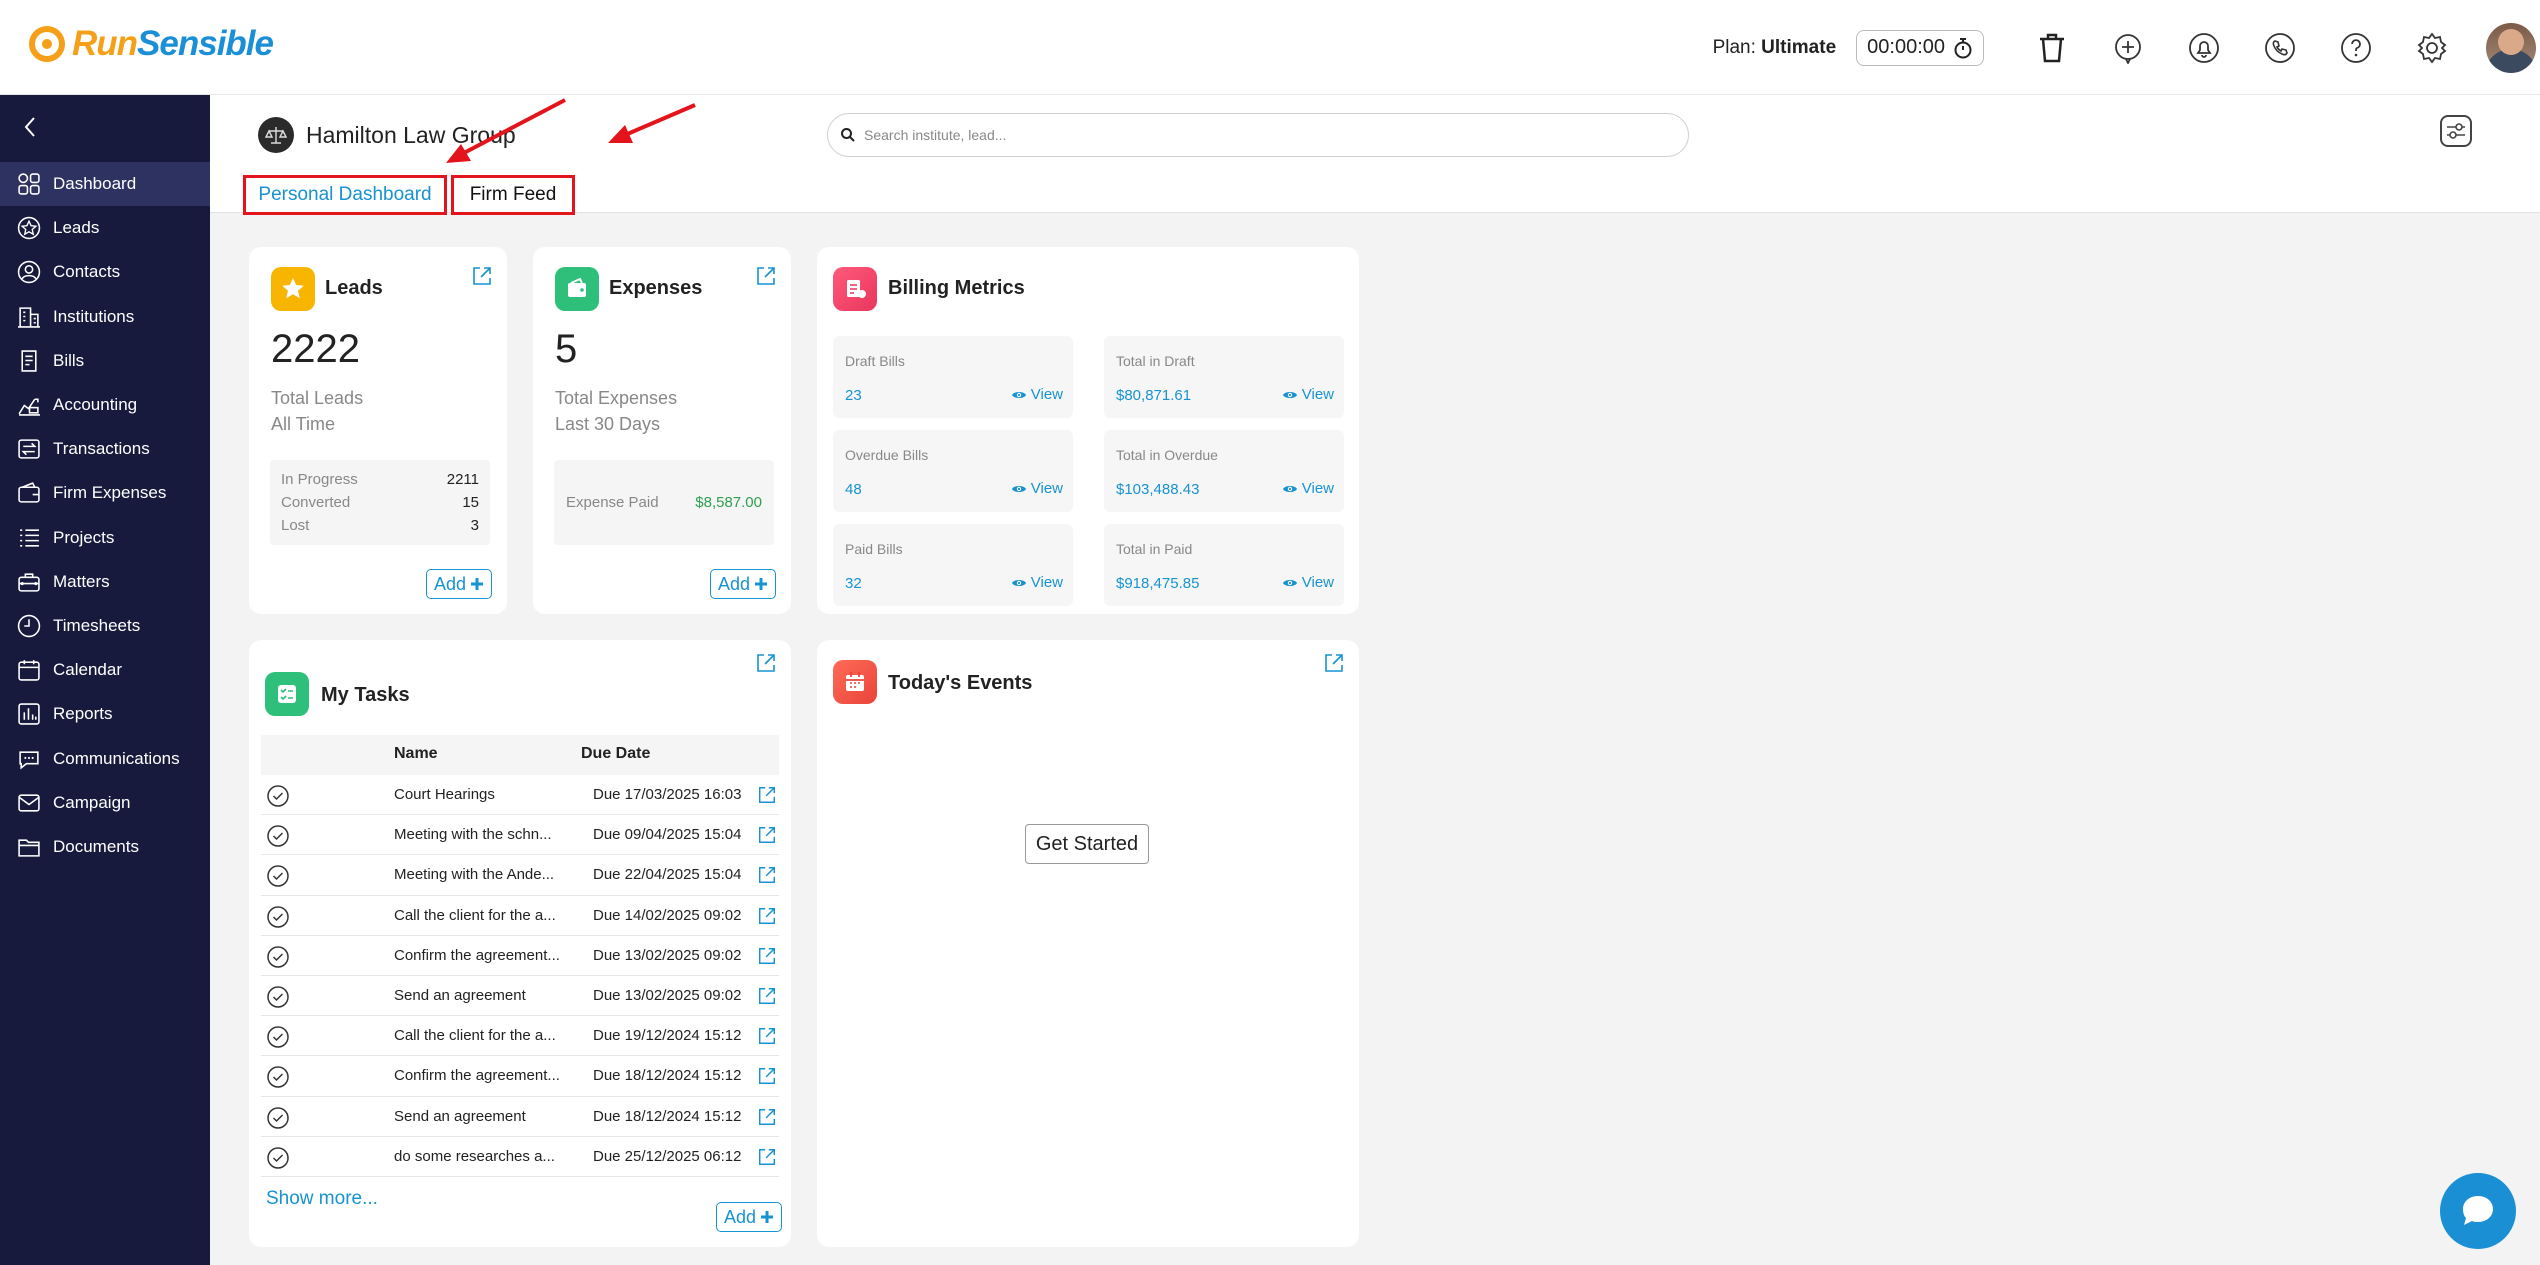  I want to click on sidebar-item-bills: Bills, so click(105, 361).